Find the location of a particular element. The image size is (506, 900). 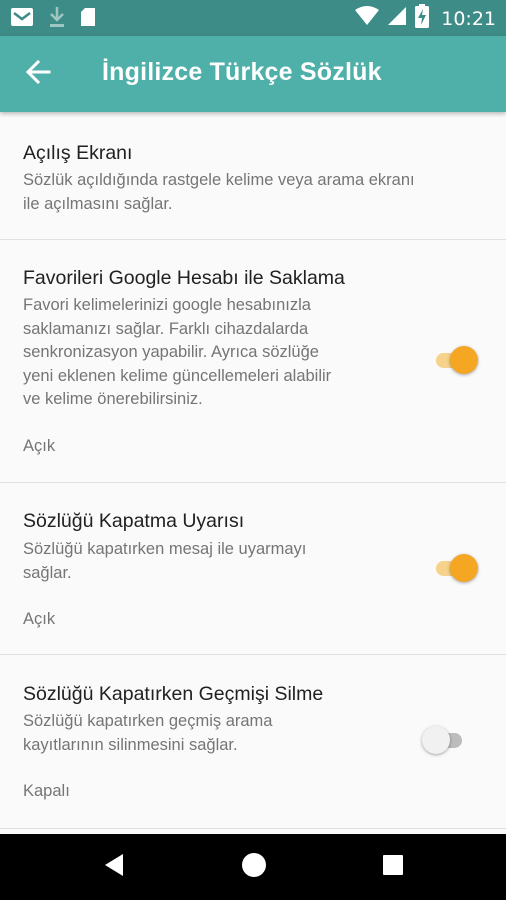

back-triangle-icon is located at coordinates (114, 867).